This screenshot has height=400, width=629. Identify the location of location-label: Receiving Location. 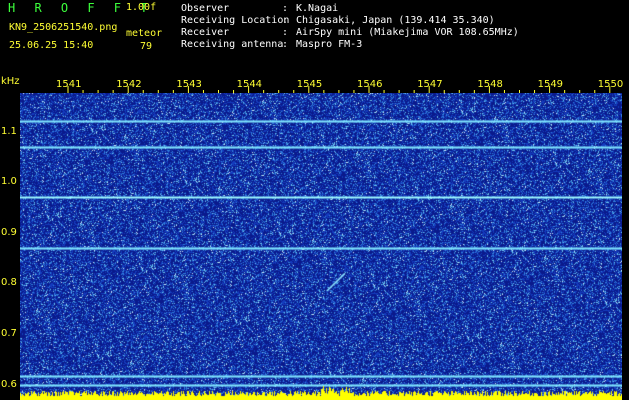
(235, 20).